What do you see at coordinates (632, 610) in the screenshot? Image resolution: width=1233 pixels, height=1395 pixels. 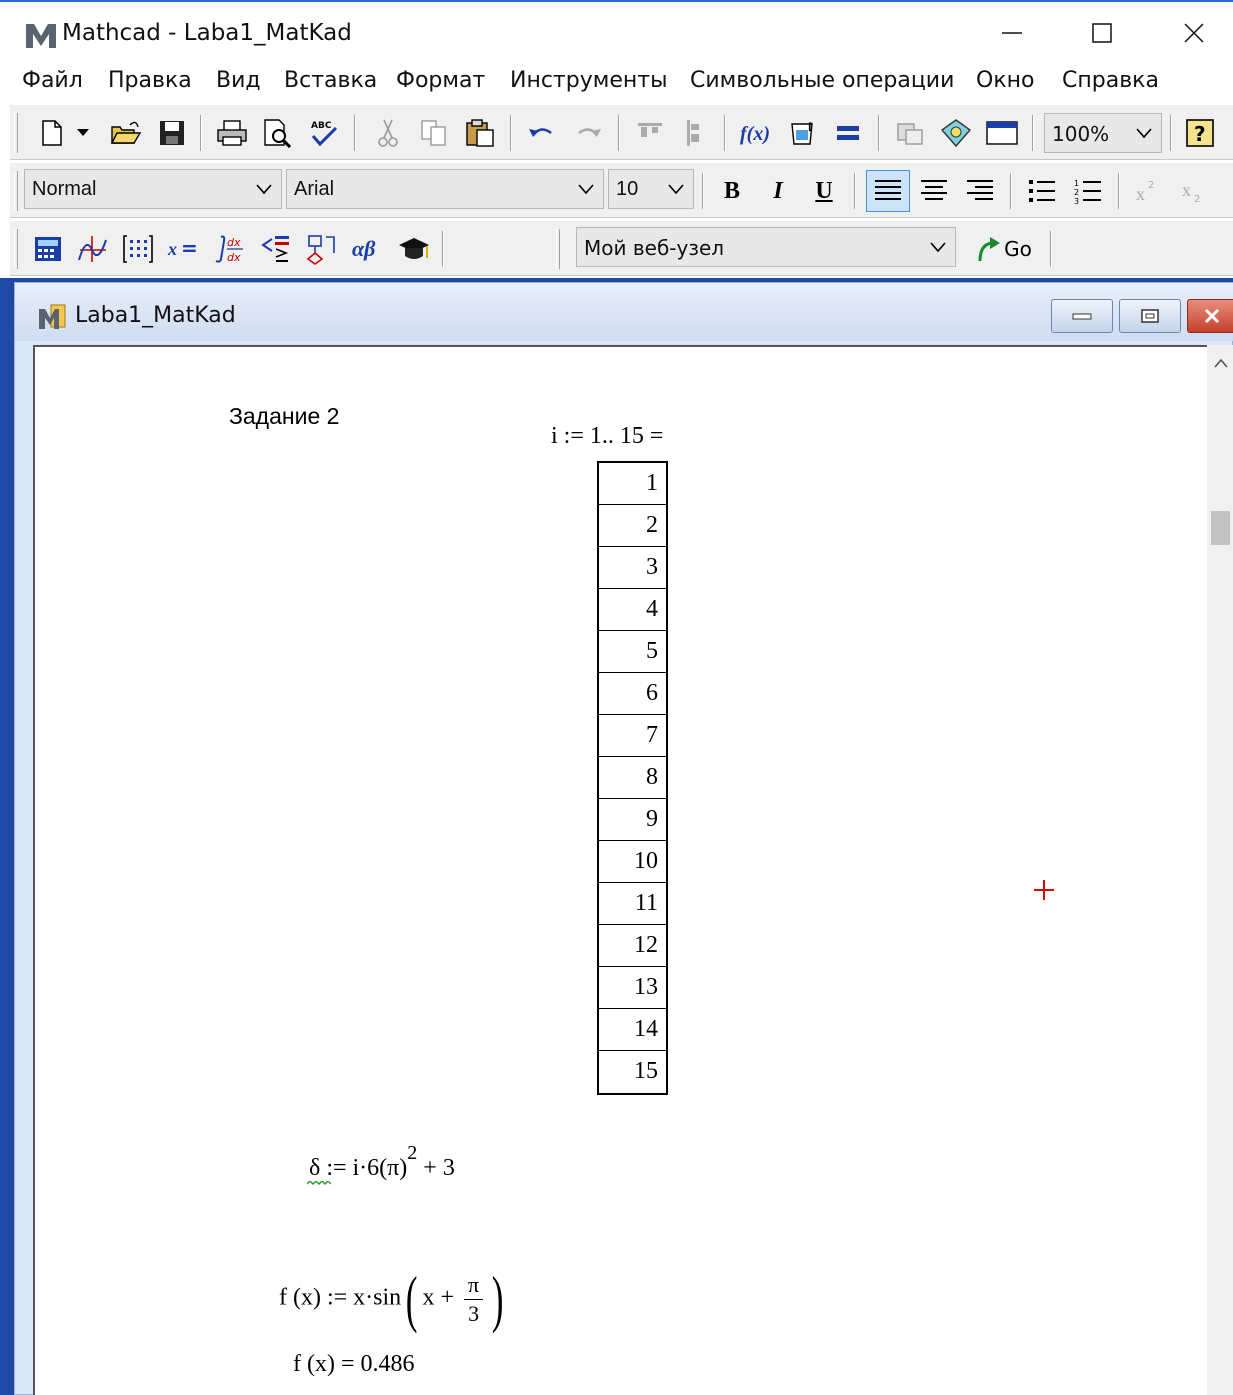 I see `table-cell: 4` at bounding box center [632, 610].